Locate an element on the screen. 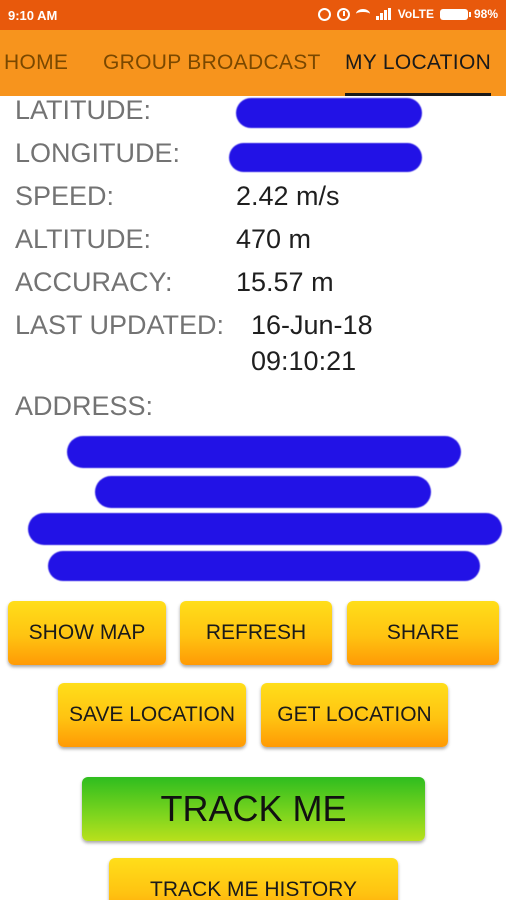 The width and height of the screenshot is (506, 900). speed-label: SPEED: is located at coordinates (65, 196).